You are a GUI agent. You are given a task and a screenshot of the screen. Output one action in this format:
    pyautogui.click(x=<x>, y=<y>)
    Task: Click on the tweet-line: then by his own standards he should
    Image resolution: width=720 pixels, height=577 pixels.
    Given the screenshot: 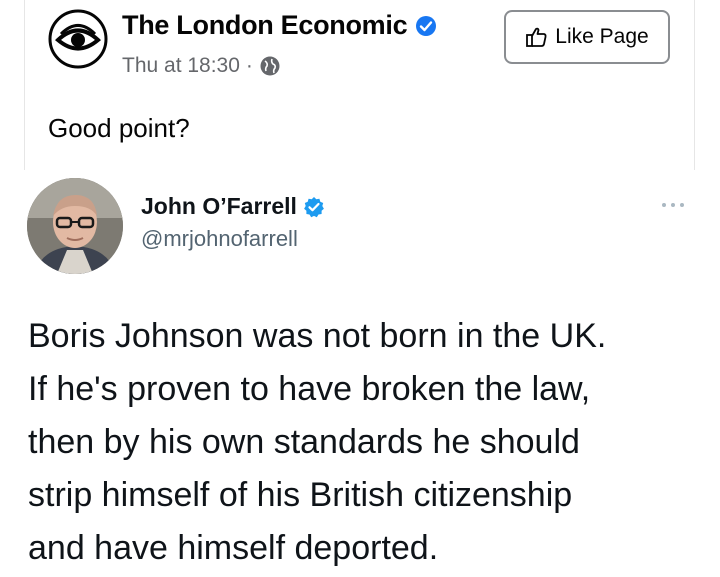 What is the action you would take?
    pyautogui.click(x=304, y=442)
    